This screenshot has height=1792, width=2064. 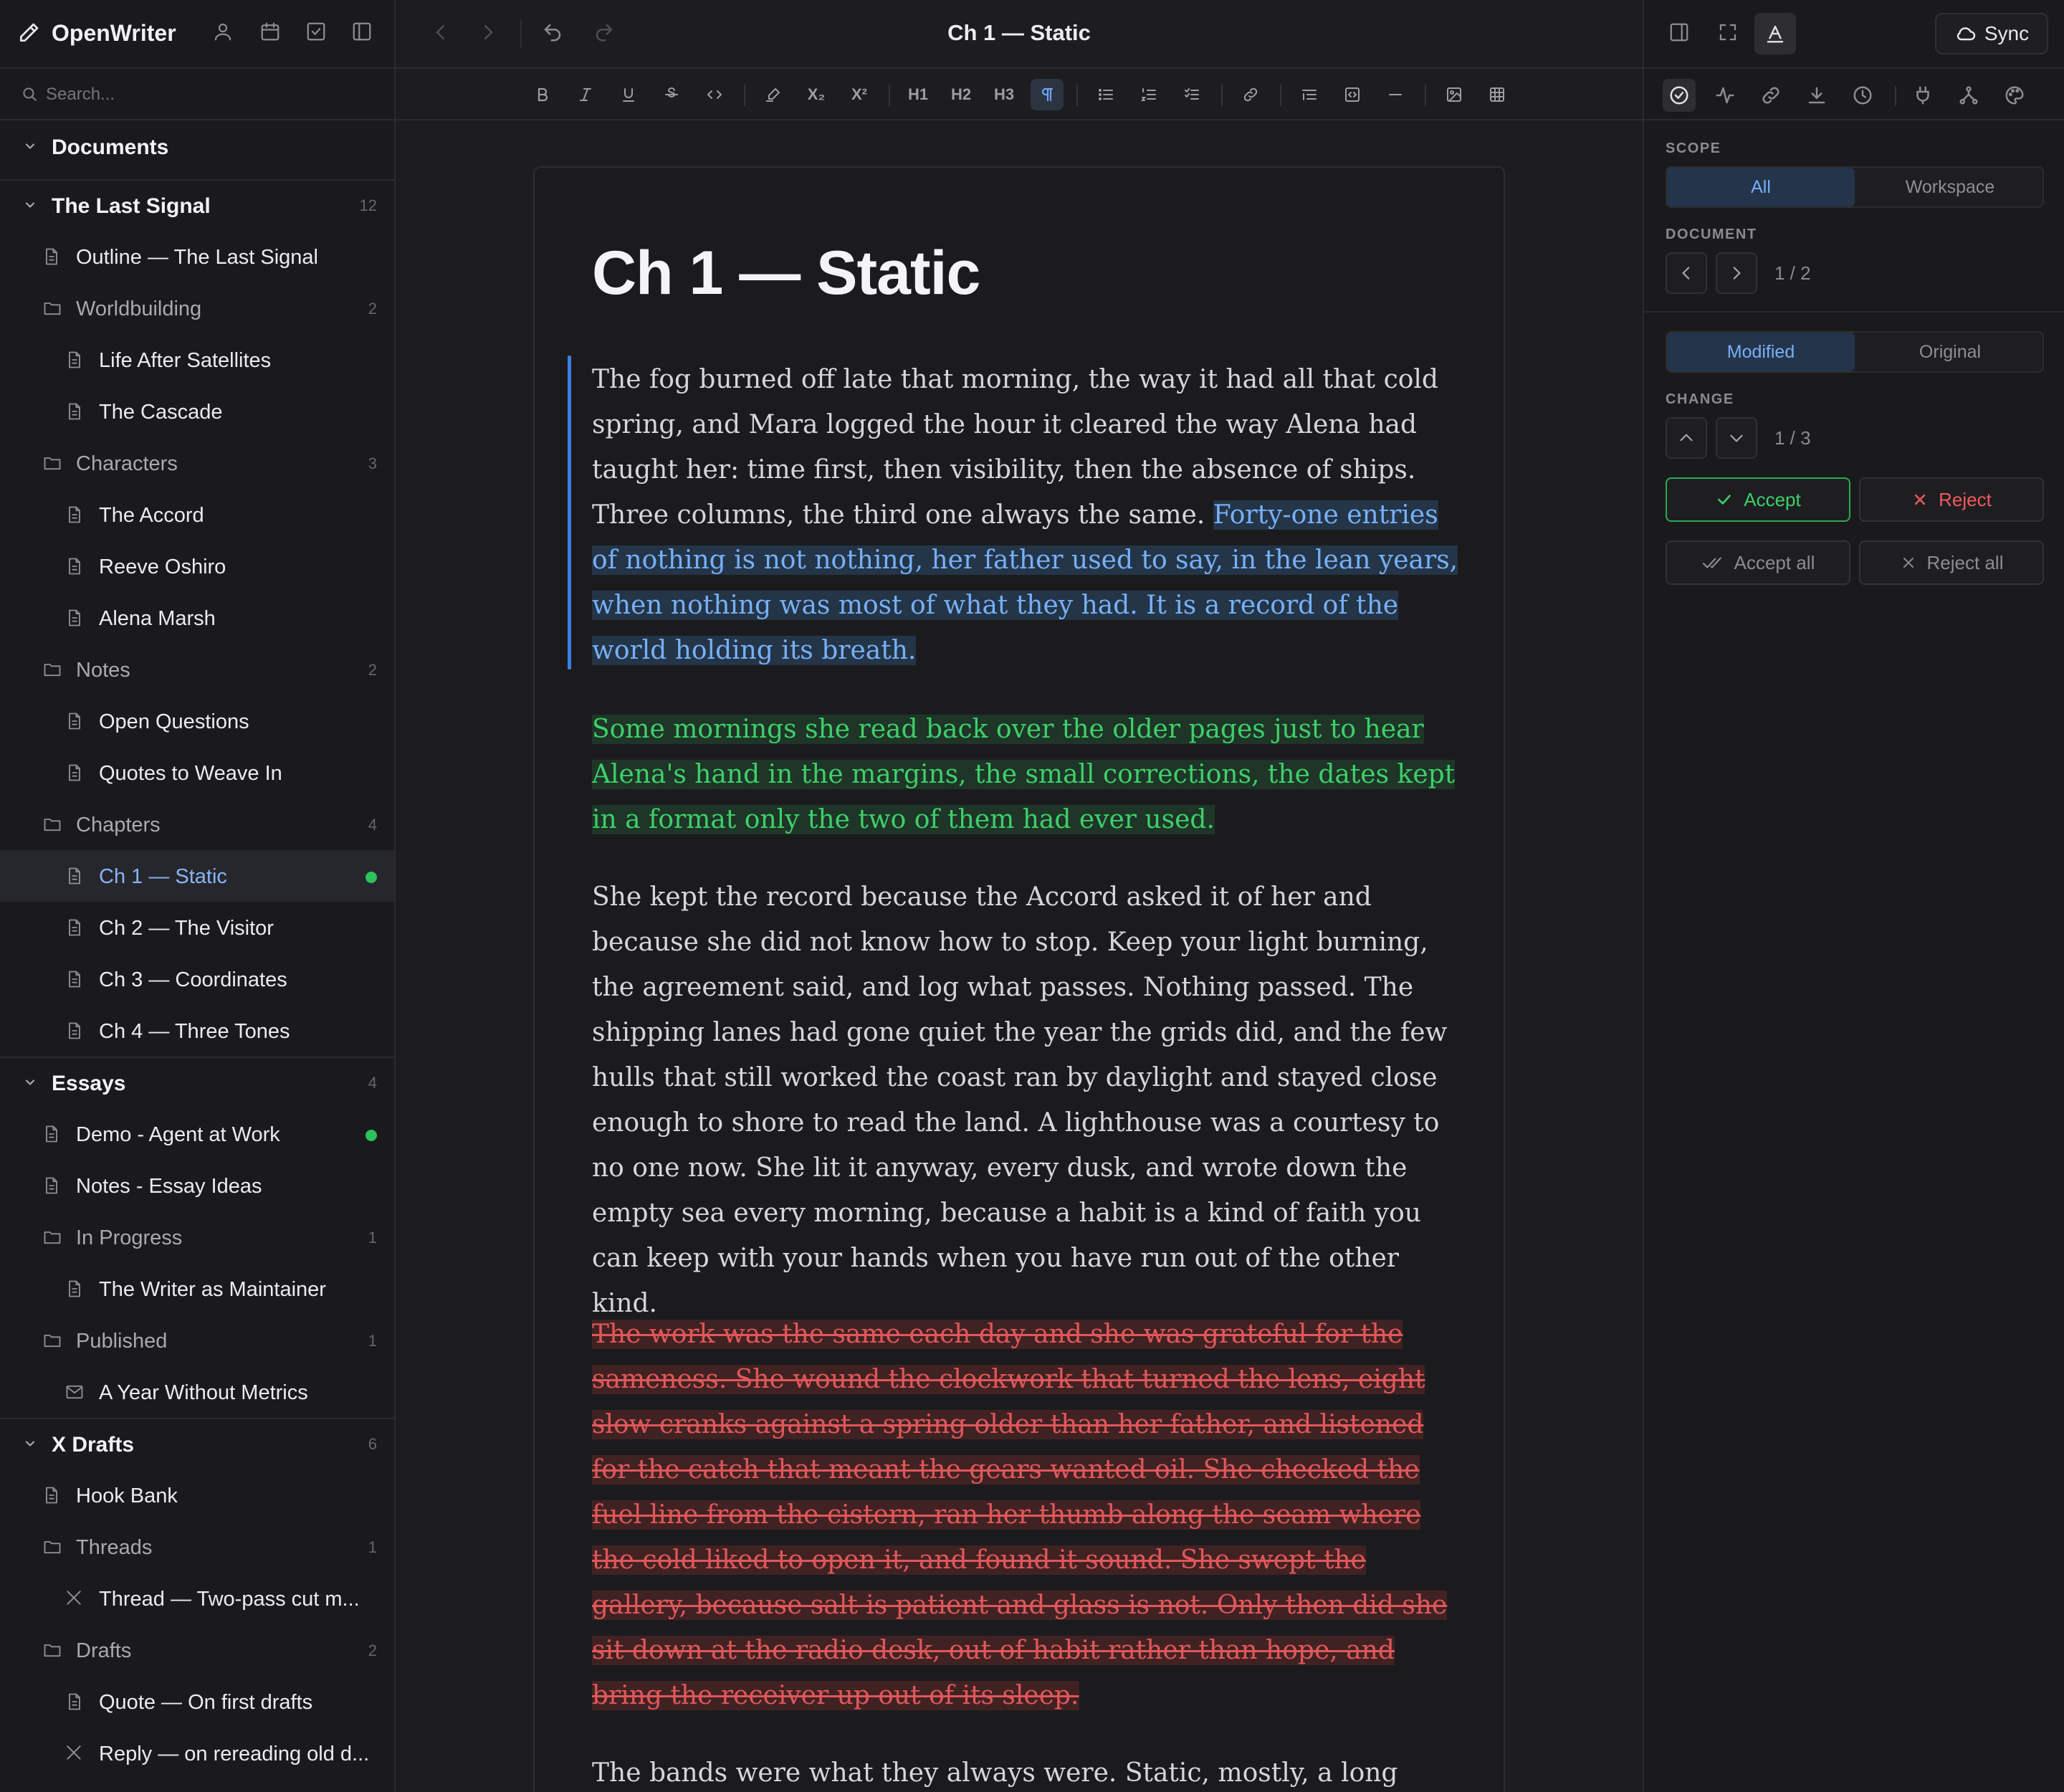 What do you see at coordinates (197, 721) in the screenshot?
I see `tree-item: Open Questions` at bounding box center [197, 721].